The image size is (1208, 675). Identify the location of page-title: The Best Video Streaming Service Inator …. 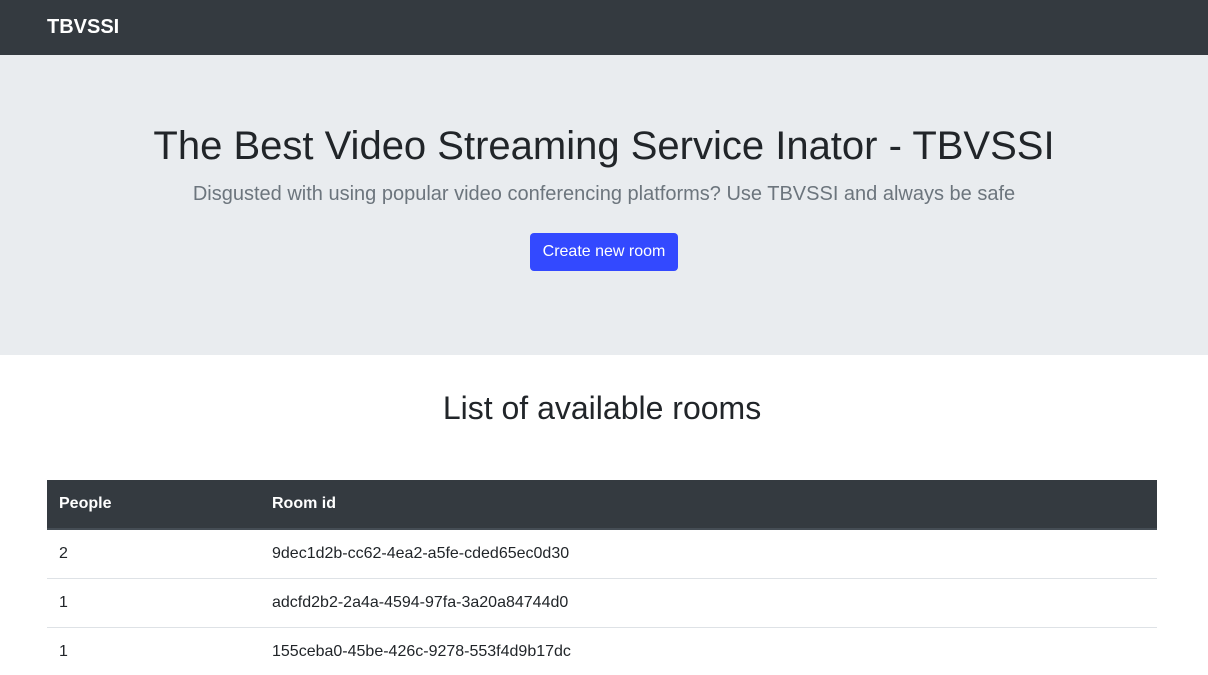
(604, 146).